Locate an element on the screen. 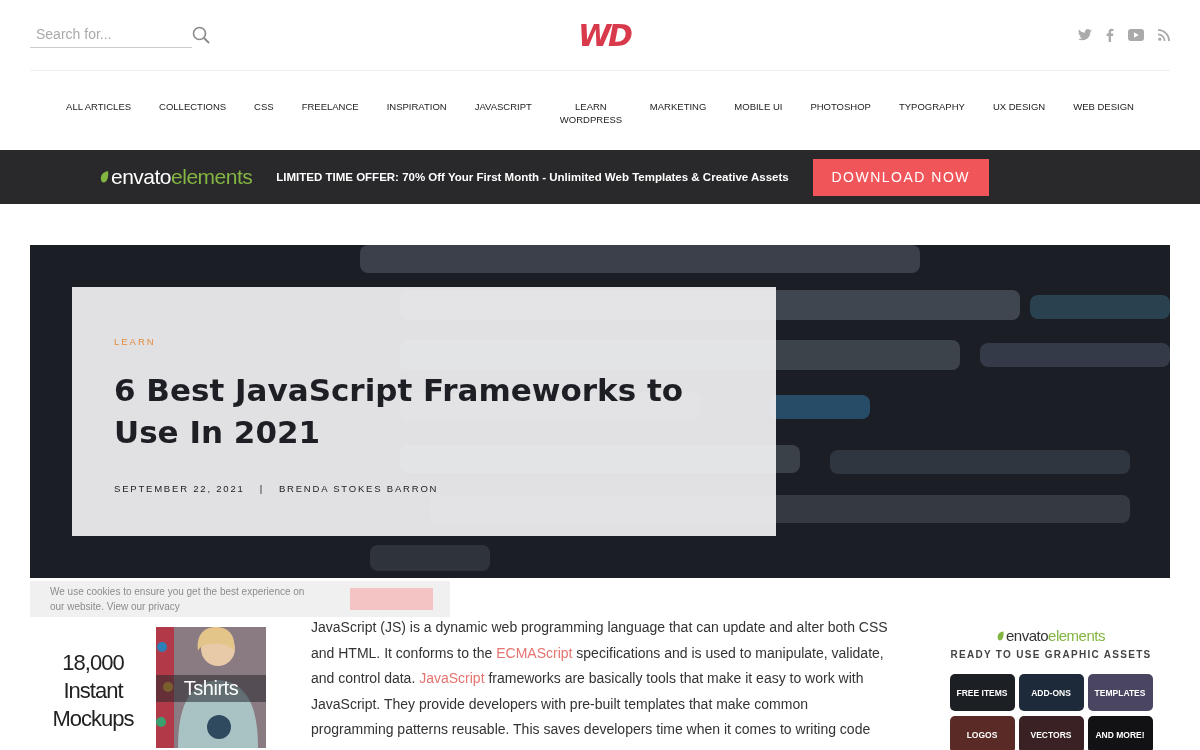 This screenshot has height=750, width=1200. author-name: BRENDA STOKES BARRON is located at coordinates (358, 488).